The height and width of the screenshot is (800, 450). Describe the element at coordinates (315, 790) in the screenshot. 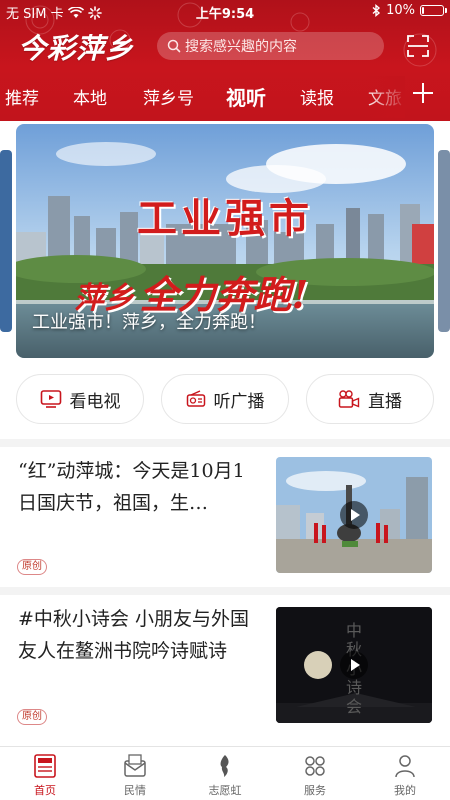

I see `nav-services-label: 服务` at that location.